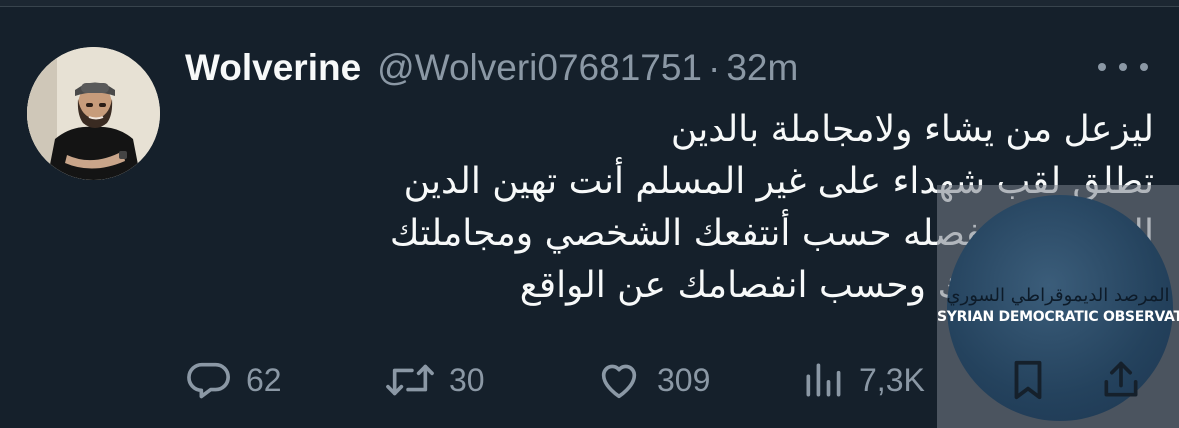 Image resolution: width=1179 pixels, height=428 pixels. I want to click on tweet-text-line: ليزعل من يشاء ولامجاملة بالدين, so click(912, 129).